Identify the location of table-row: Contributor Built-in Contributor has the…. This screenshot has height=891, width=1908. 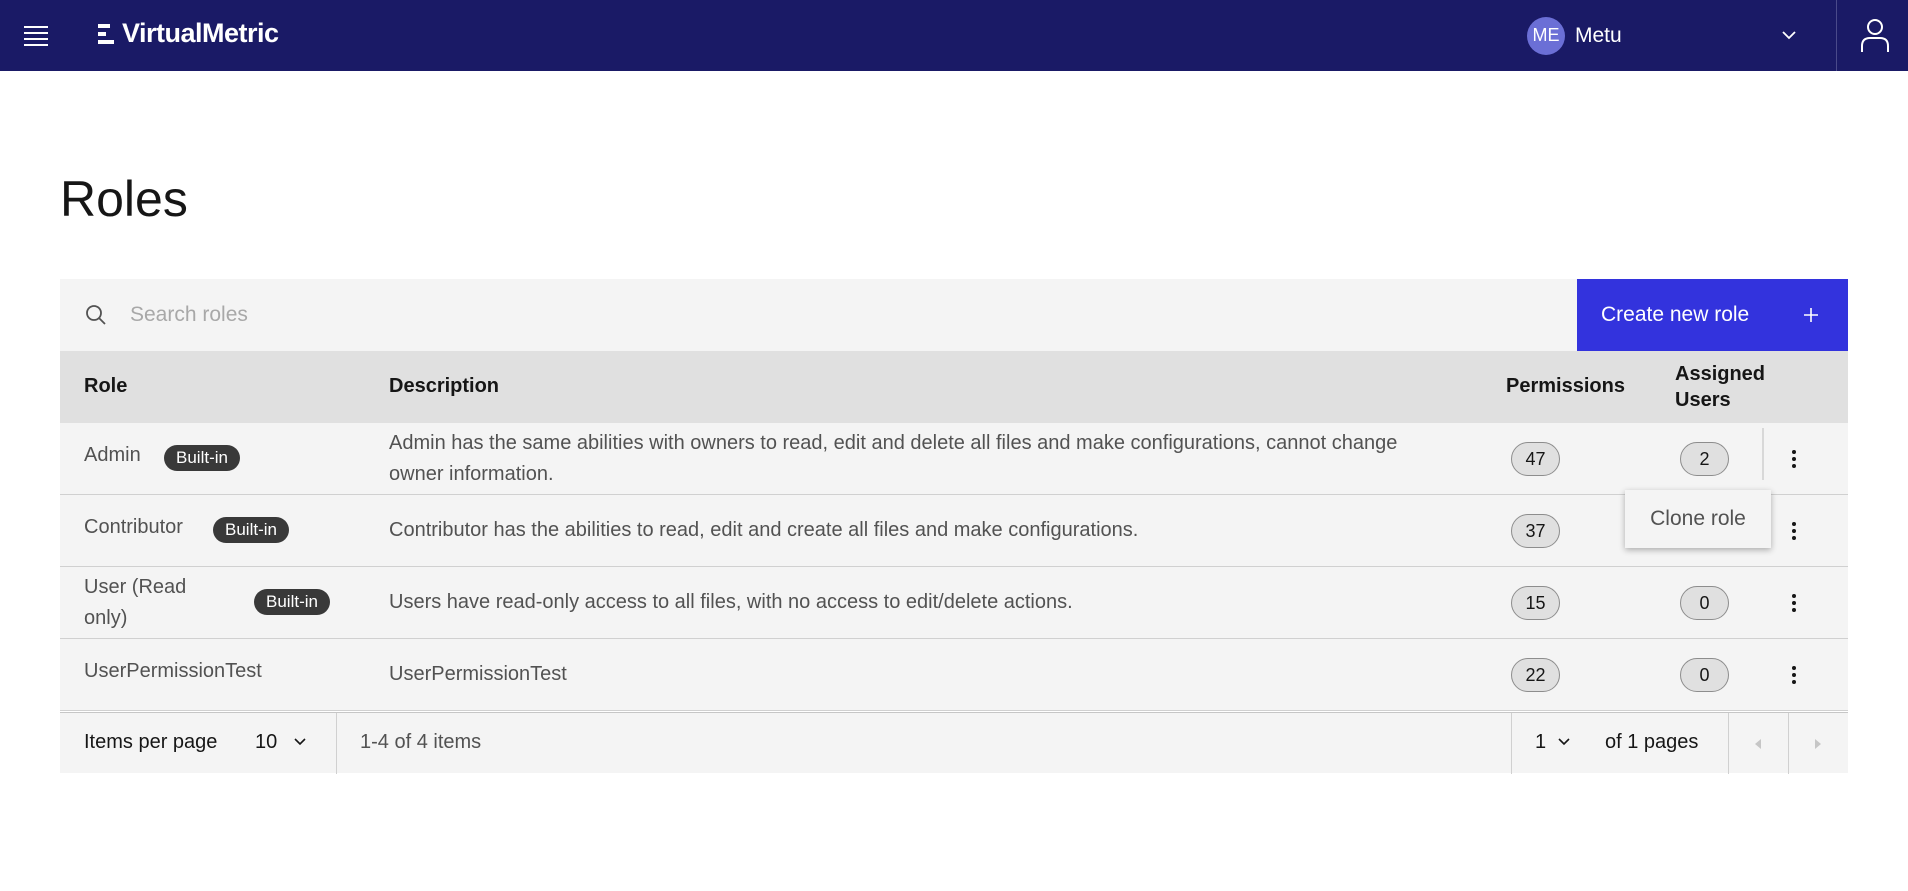
(954, 531).